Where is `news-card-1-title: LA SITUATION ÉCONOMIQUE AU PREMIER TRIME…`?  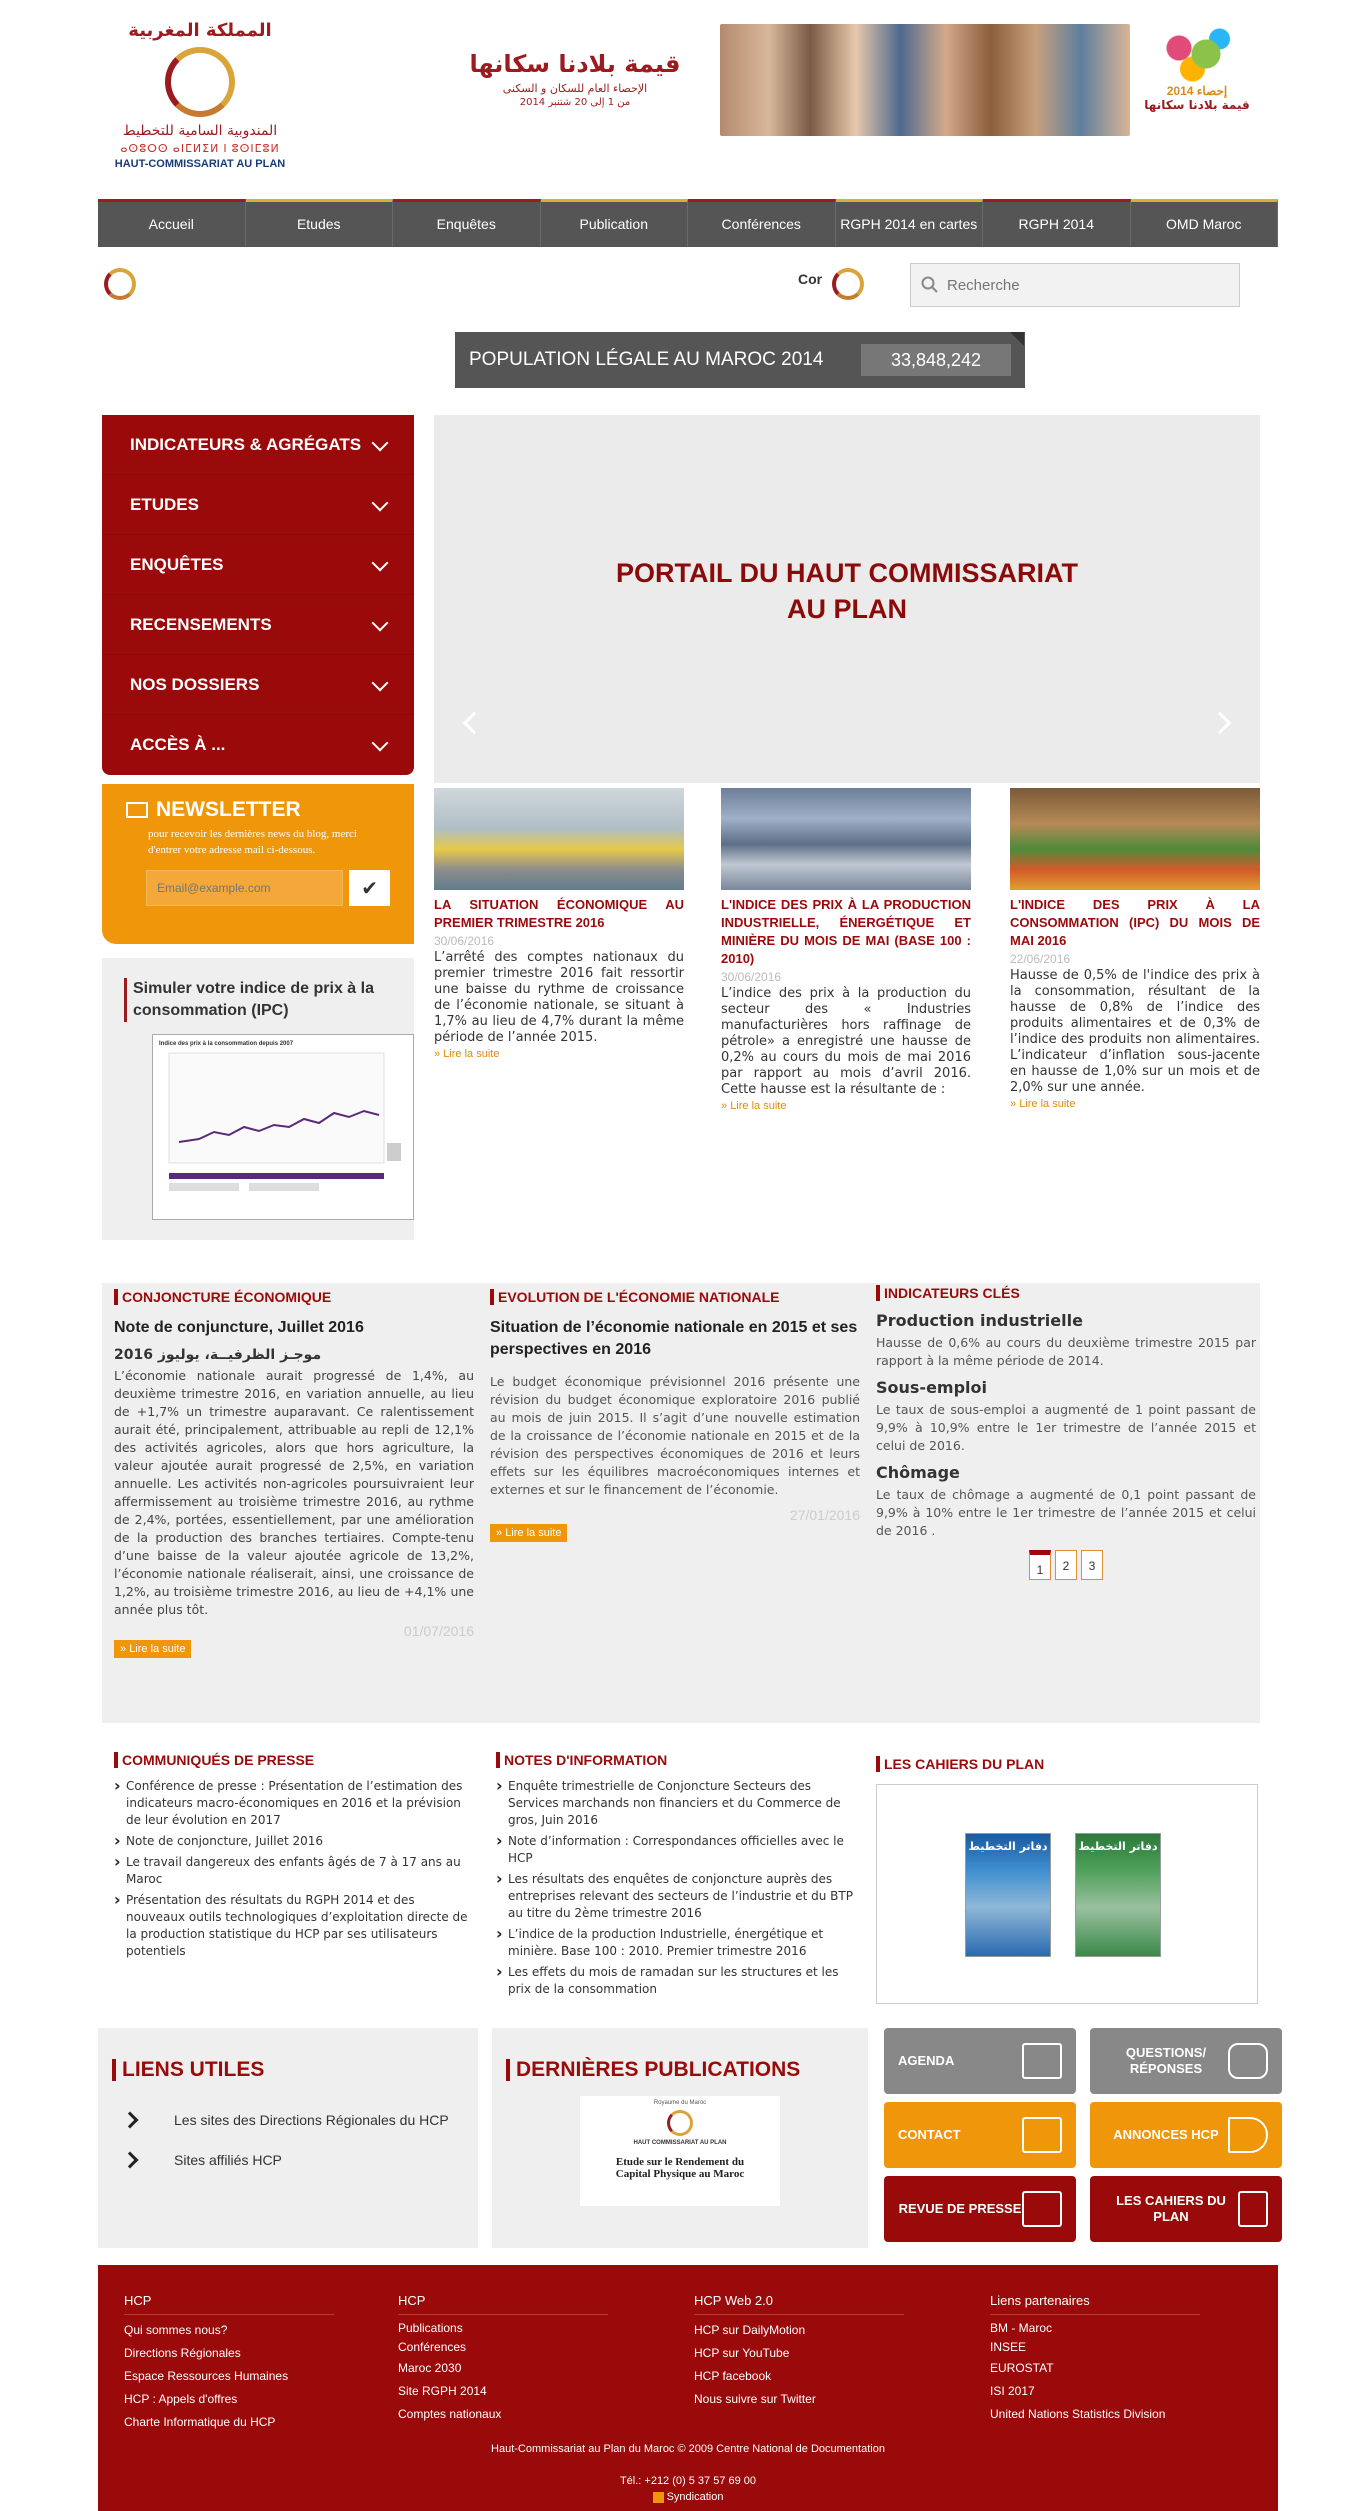 news-card-1-title: LA SITUATION ÉCONOMIQUE AU PREMIER TRIME… is located at coordinates (559, 914).